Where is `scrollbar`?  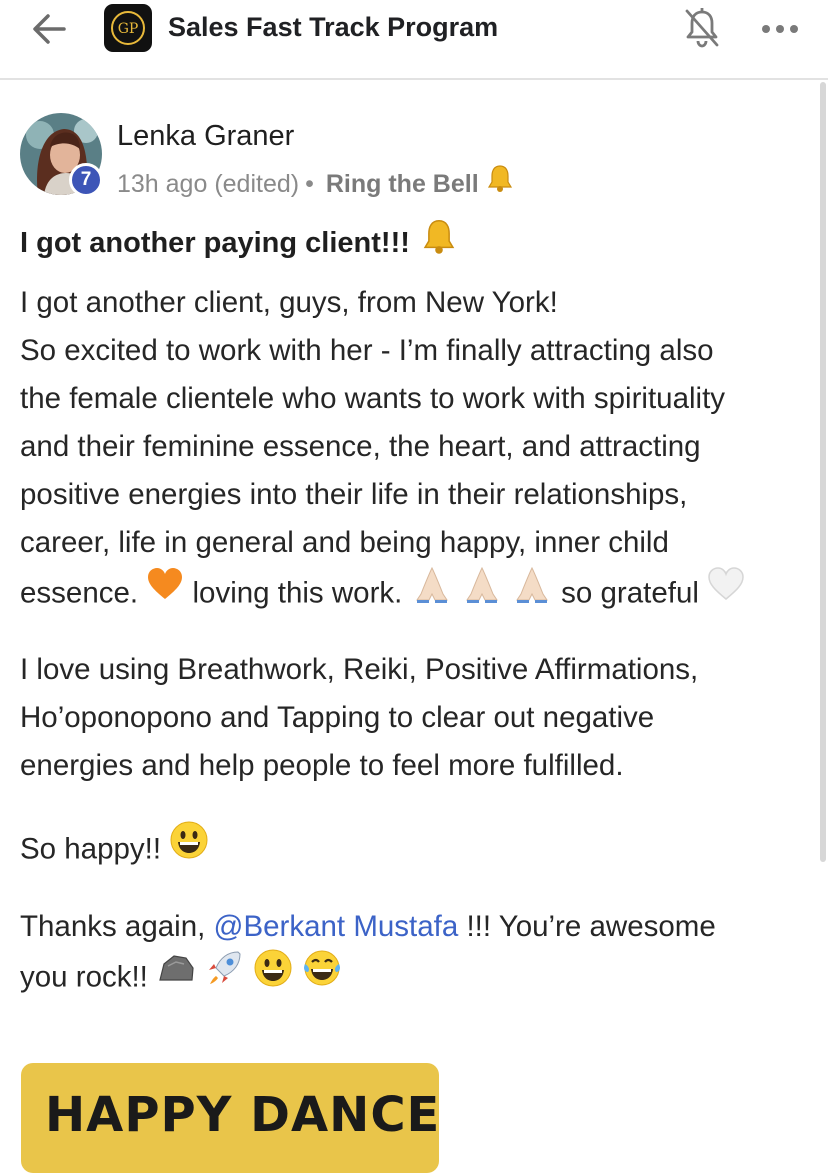
scrollbar is located at coordinates (823, 472).